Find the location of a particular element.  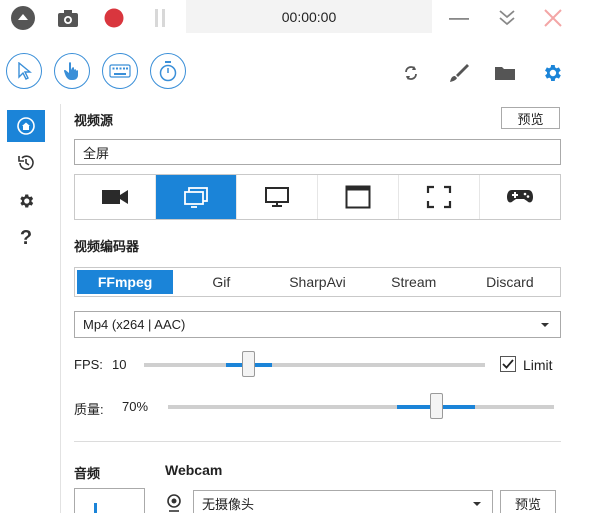

settings-button is located at coordinates (552, 73).